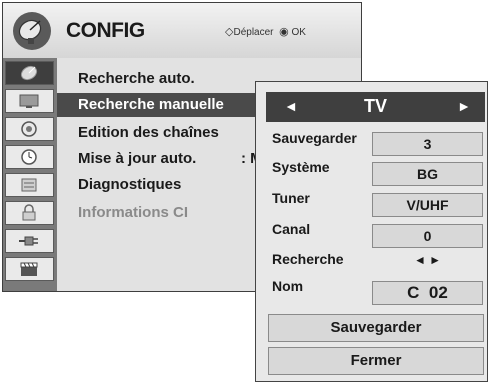 The height and width of the screenshot is (382, 488). I want to click on search-arrows-control: ◄ ►, so click(427, 260).